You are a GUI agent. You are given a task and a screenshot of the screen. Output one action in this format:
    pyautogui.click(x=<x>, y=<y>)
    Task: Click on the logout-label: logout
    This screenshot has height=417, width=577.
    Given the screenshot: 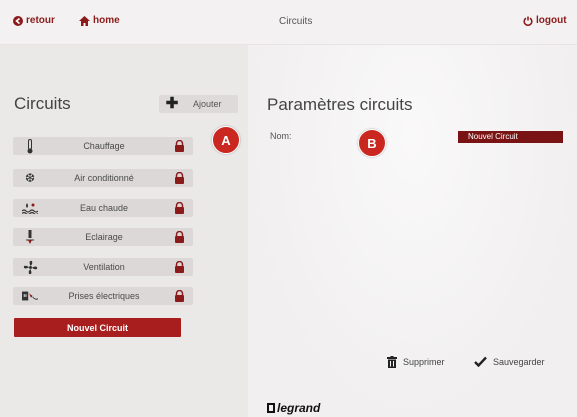 What is the action you would take?
    pyautogui.click(x=551, y=20)
    